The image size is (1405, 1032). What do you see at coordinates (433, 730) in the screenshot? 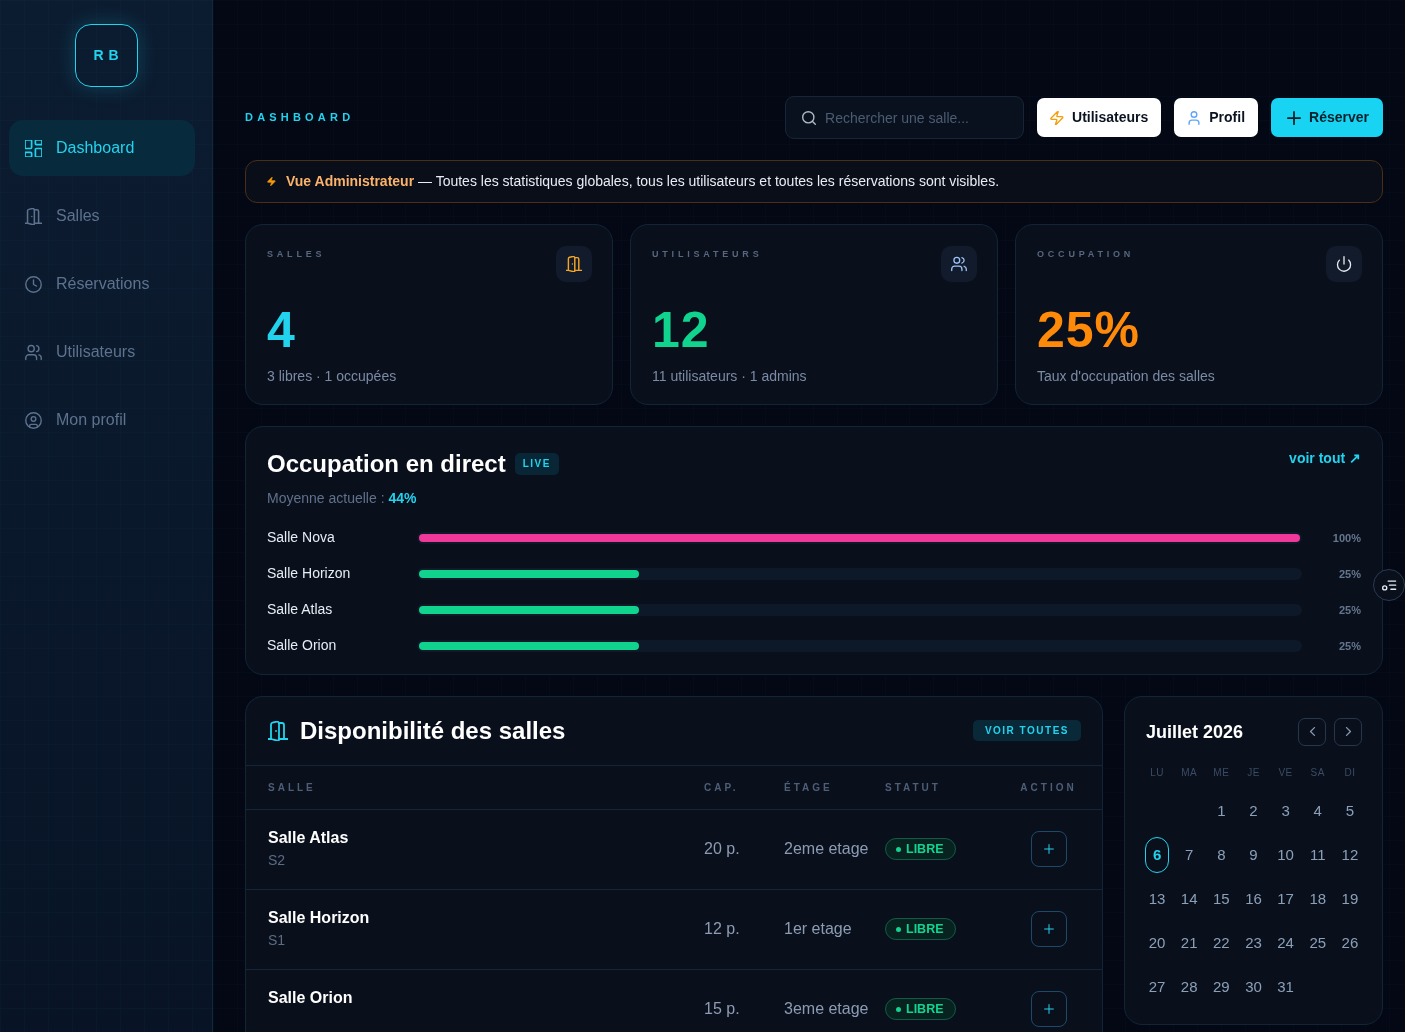
I see `section-title: Disponibilité des salles` at bounding box center [433, 730].